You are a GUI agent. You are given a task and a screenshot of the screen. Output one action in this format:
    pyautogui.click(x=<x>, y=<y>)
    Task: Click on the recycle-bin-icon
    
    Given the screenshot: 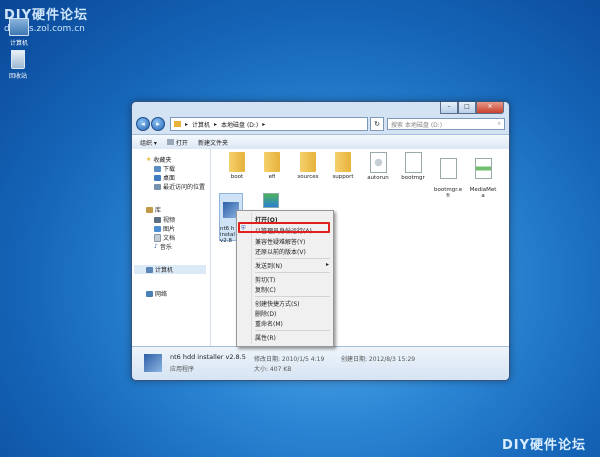 What is the action you would take?
    pyautogui.click(x=18, y=59)
    